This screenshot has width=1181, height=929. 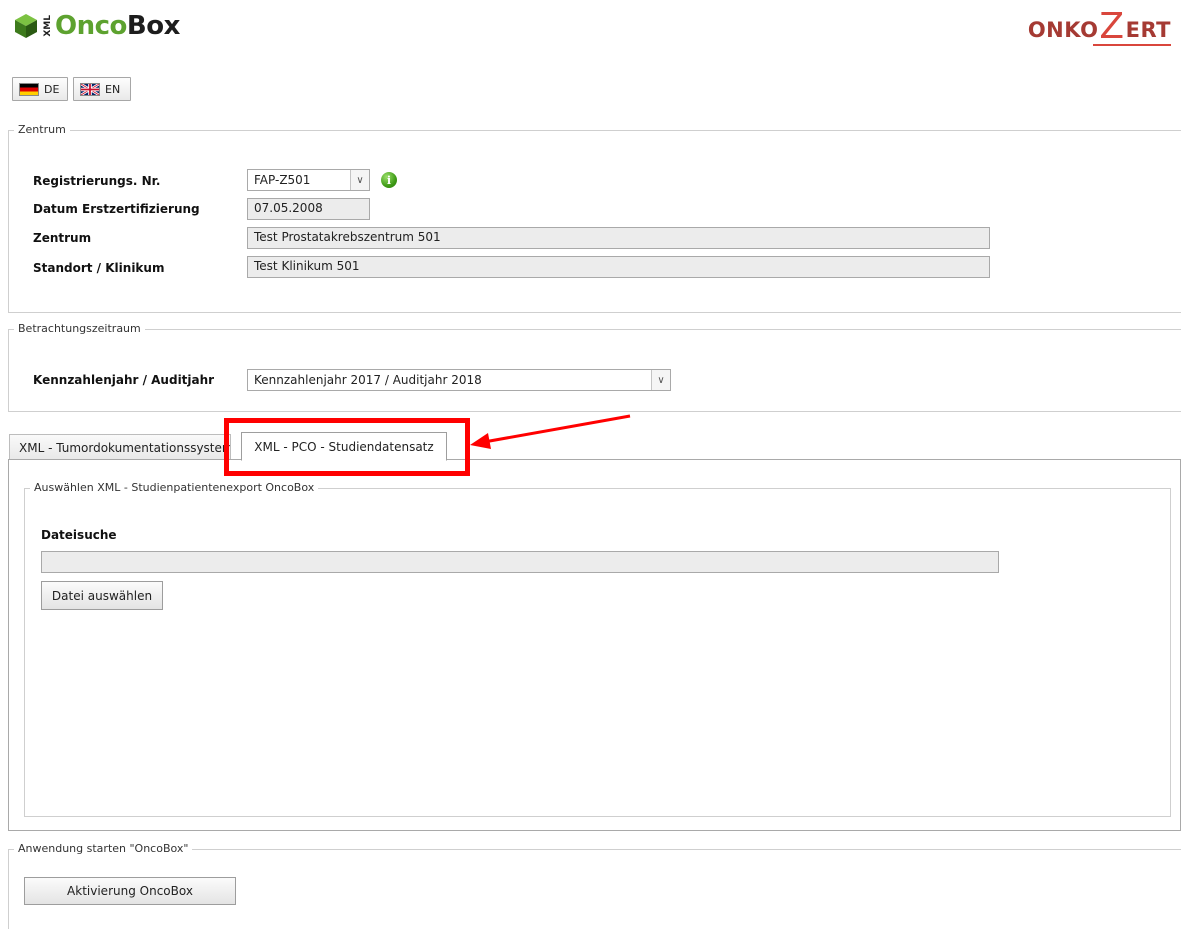 I want to click on logo-xml-text: XML, so click(x=48, y=26).